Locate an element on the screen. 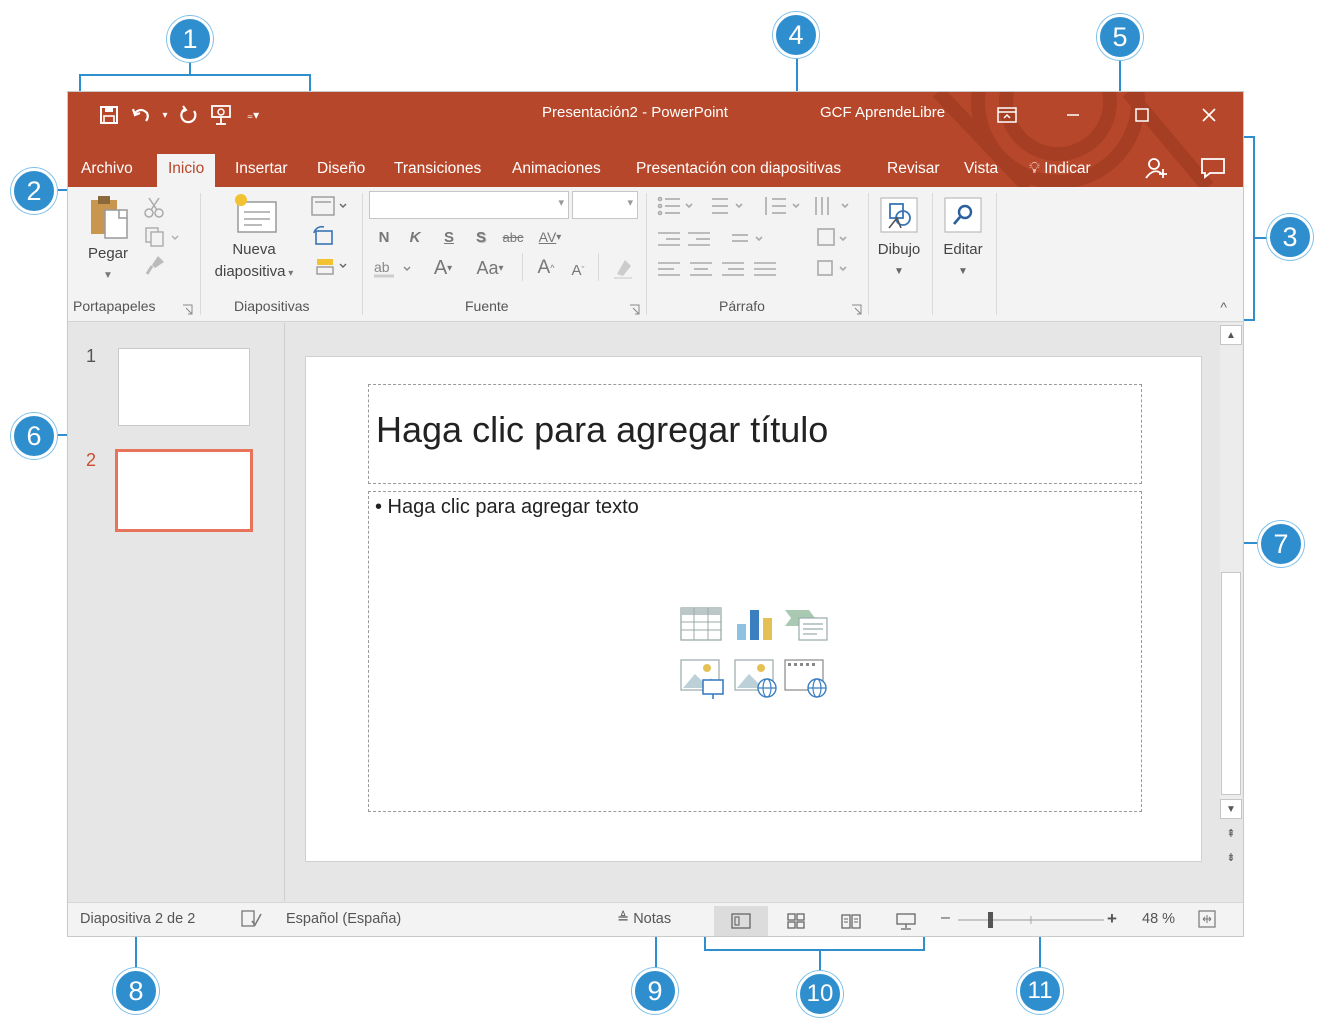  collapse-ribbon-icon: ^ is located at coordinates (1223, 307).